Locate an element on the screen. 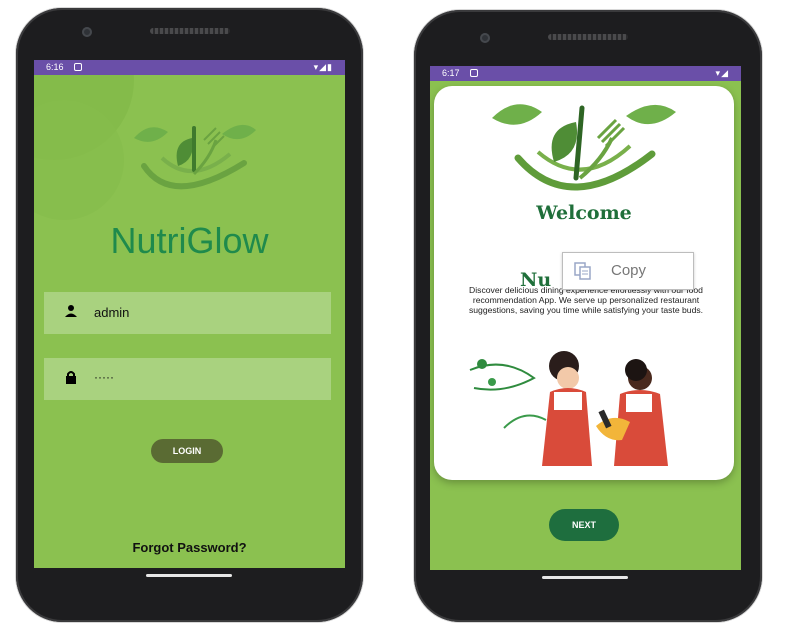 This screenshot has width=787, height=630. username-value: admin is located at coordinates (112, 312).